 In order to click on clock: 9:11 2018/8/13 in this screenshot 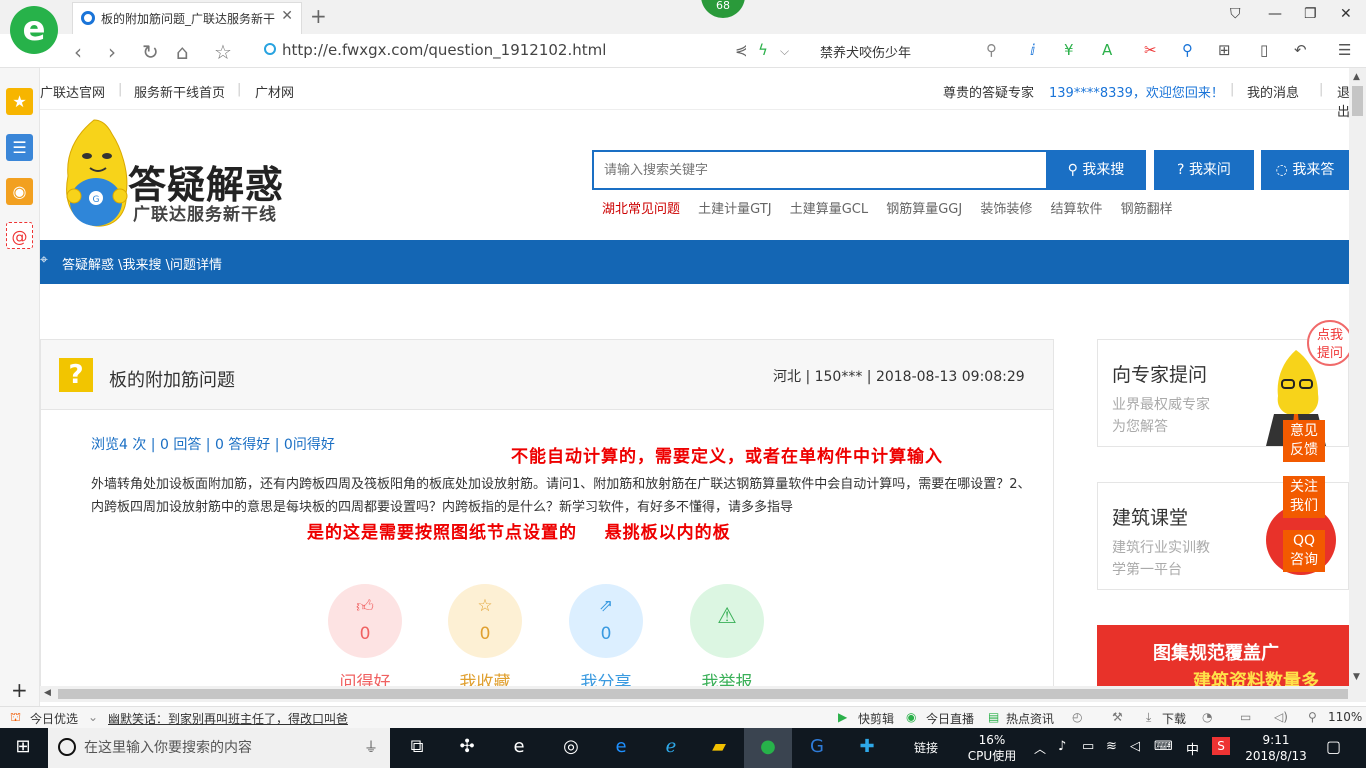, I will do `click(1276, 748)`.